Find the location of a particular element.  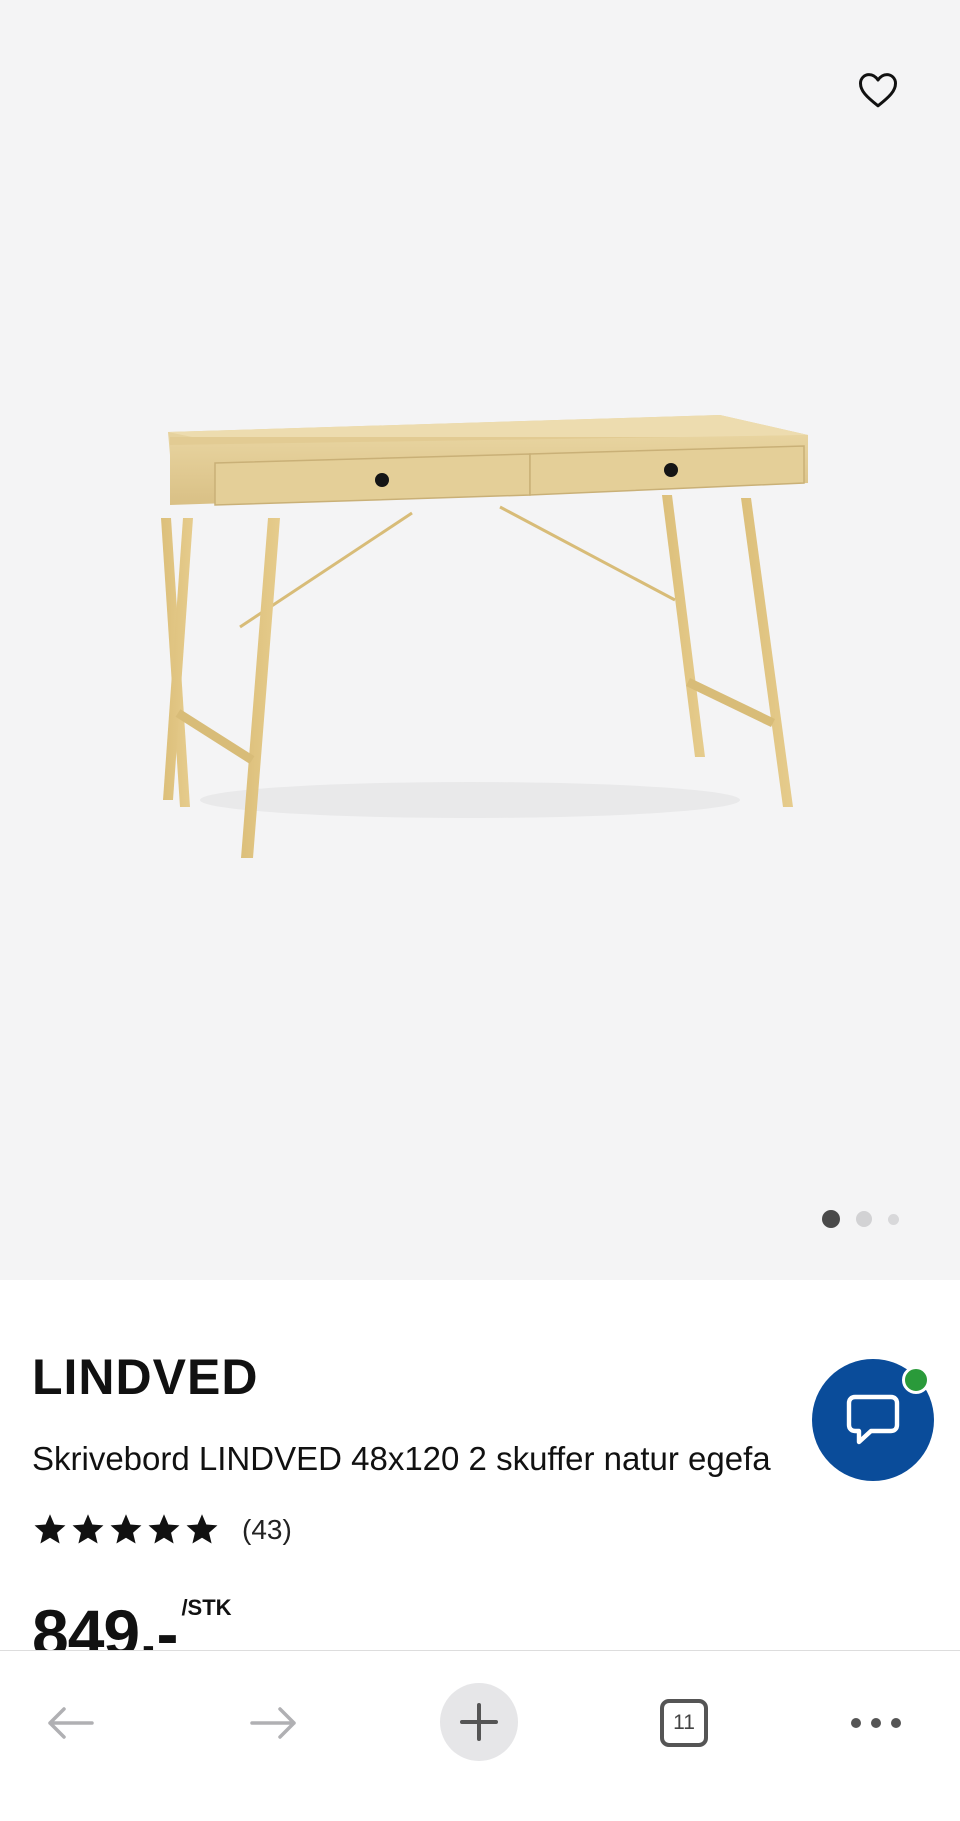

review-count: (43) is located at coordinates (267, 1530).